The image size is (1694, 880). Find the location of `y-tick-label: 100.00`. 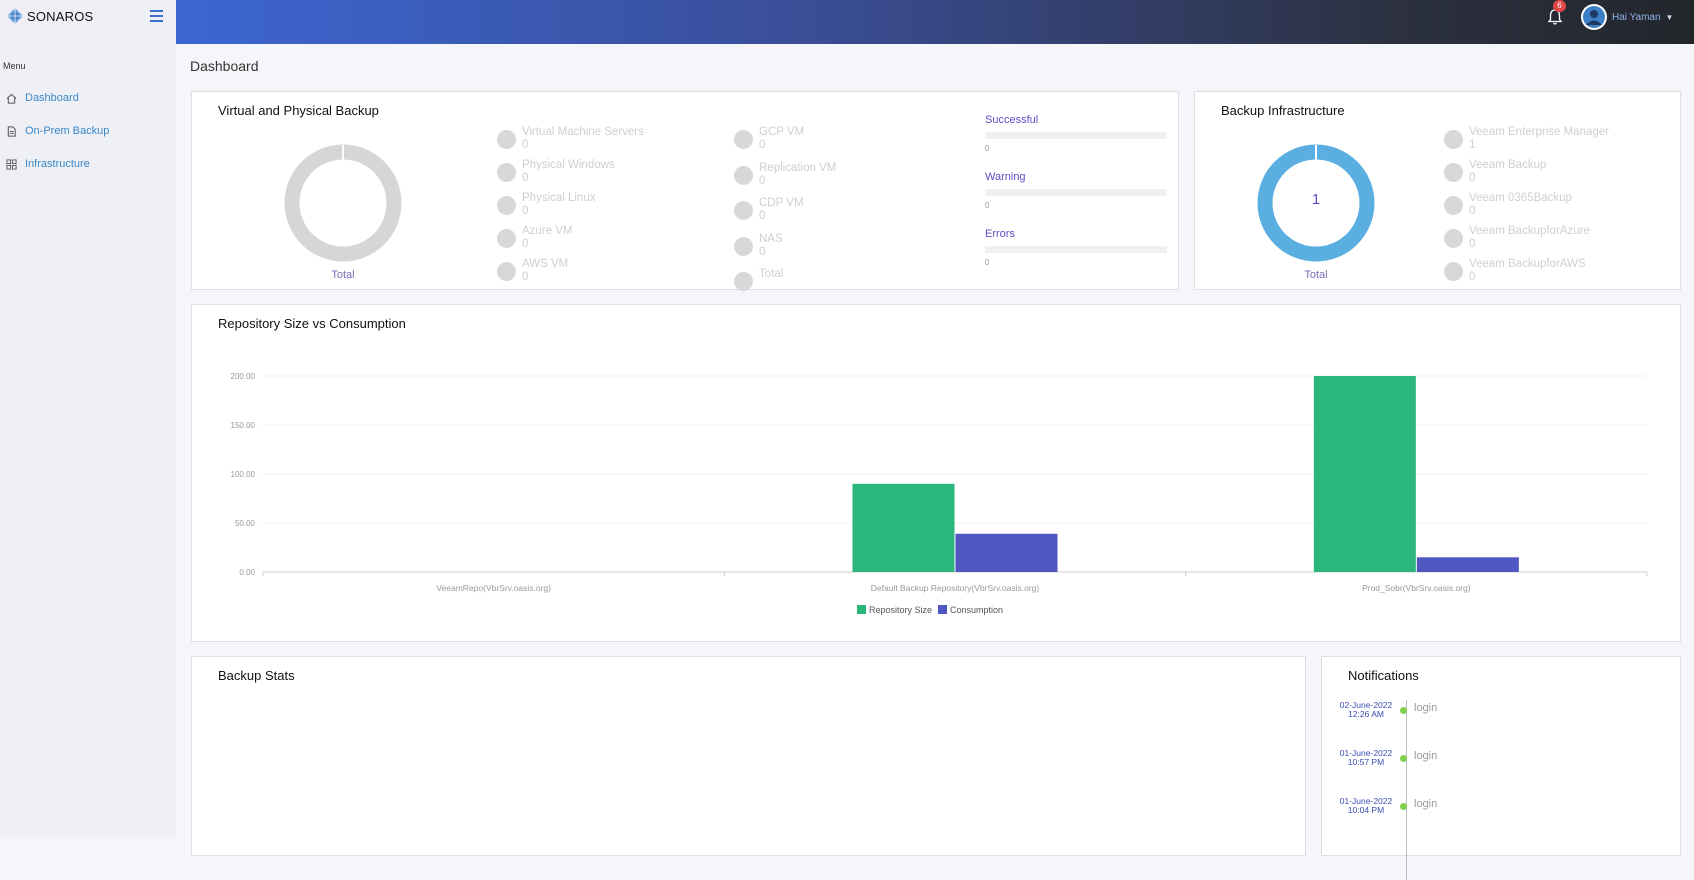

y-tick-label: 100.00 is located at coordinates (243, 474).